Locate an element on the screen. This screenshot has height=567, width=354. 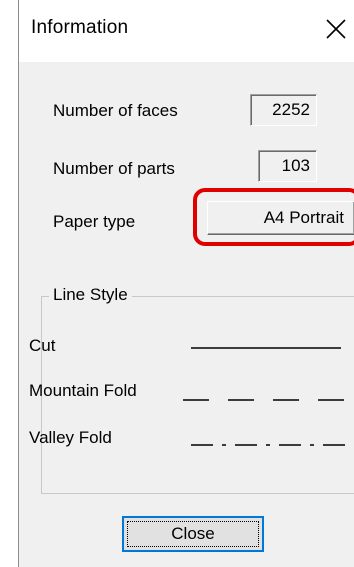
close-icon is located at coordinates (336, 29).